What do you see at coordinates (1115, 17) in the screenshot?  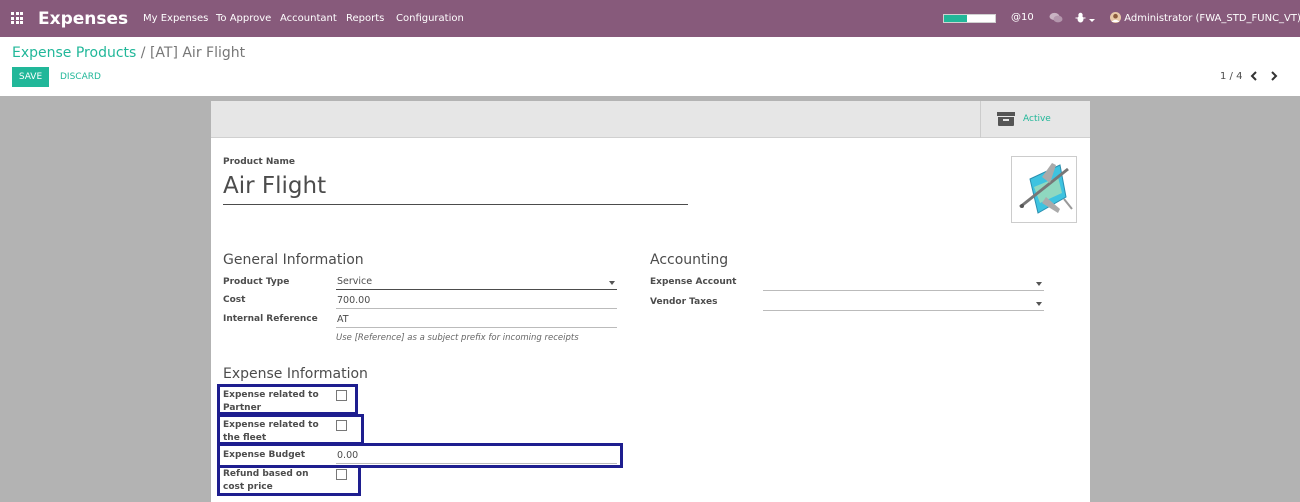 I see `avatar` at bounding box center [1115, 17].